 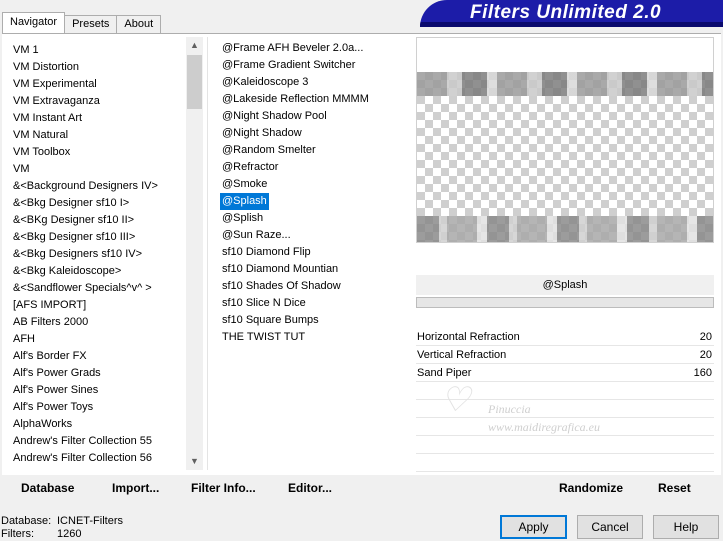 I want to click on filter-row: @Night Shadow Pool, so click(x=295, y=116).